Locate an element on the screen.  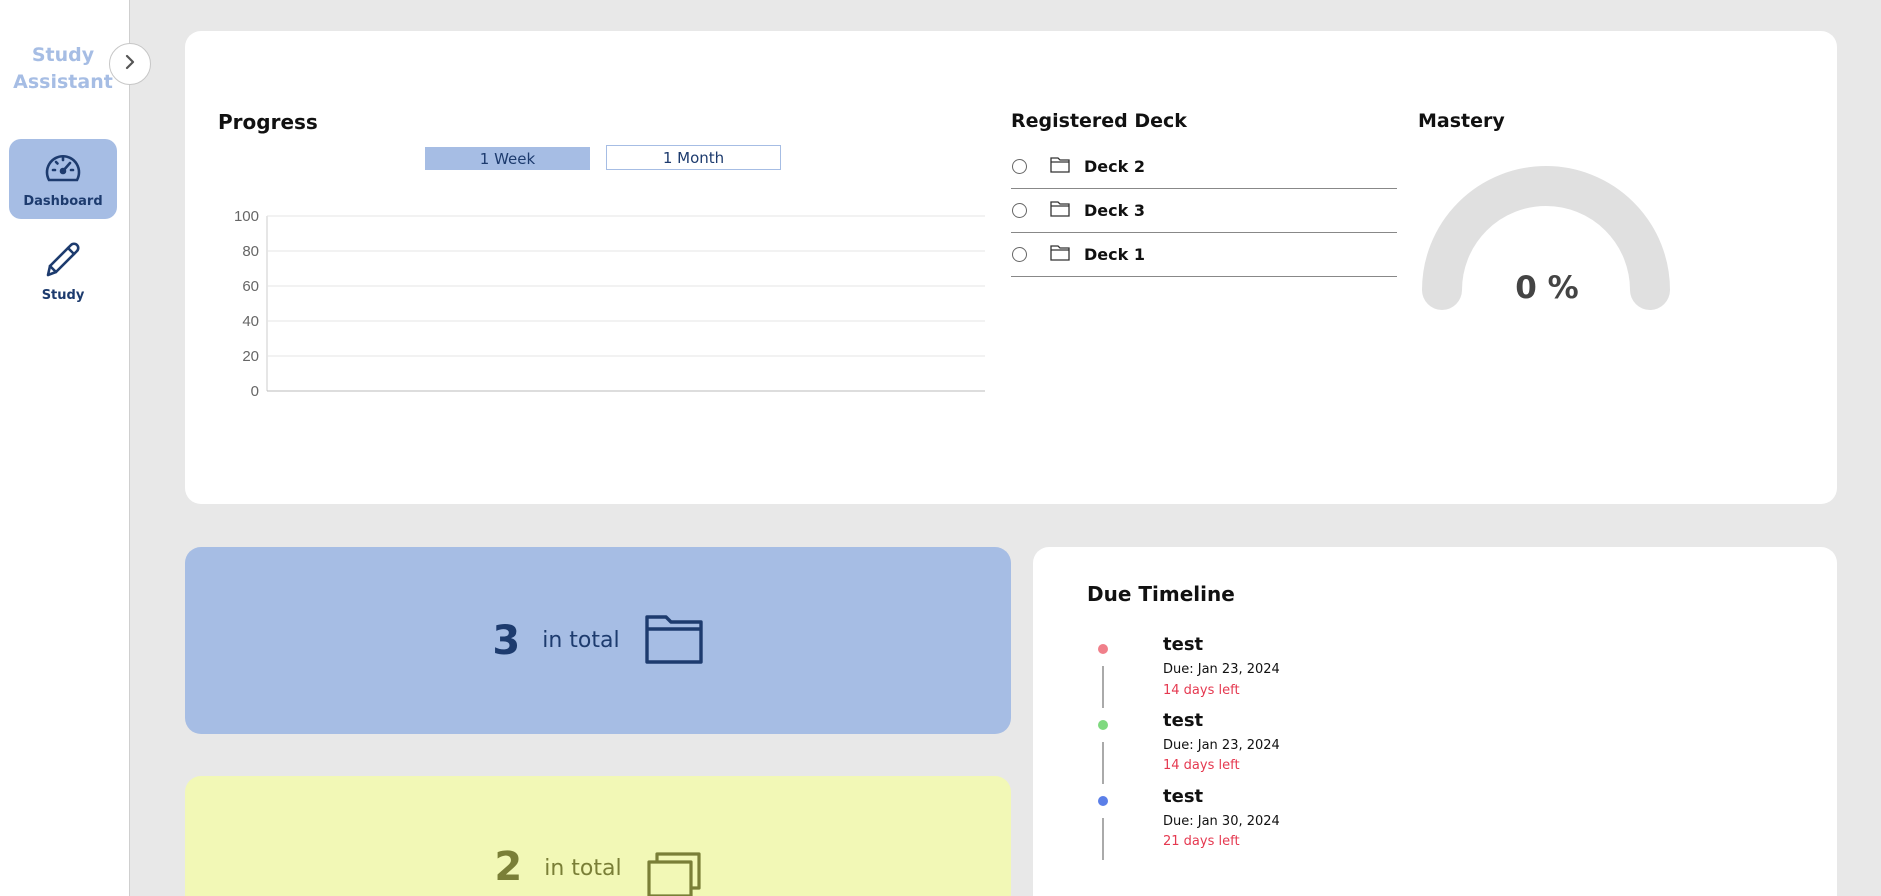
deck-name: Deck 3 is located at coordinates (1114, 210).